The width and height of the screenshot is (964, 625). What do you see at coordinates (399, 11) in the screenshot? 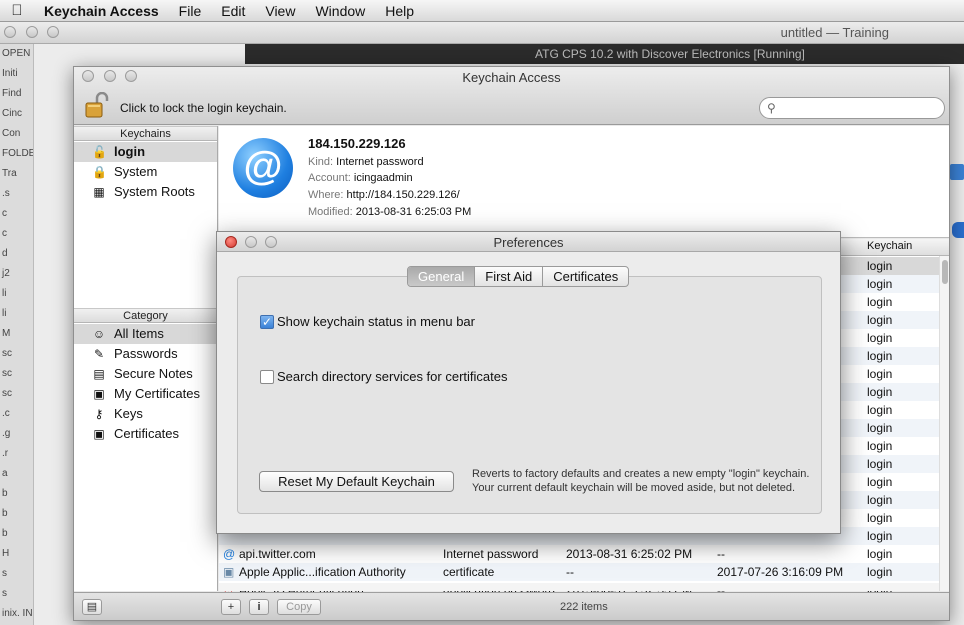
I see `menu-help: Help` at bounding box center [399, 11].